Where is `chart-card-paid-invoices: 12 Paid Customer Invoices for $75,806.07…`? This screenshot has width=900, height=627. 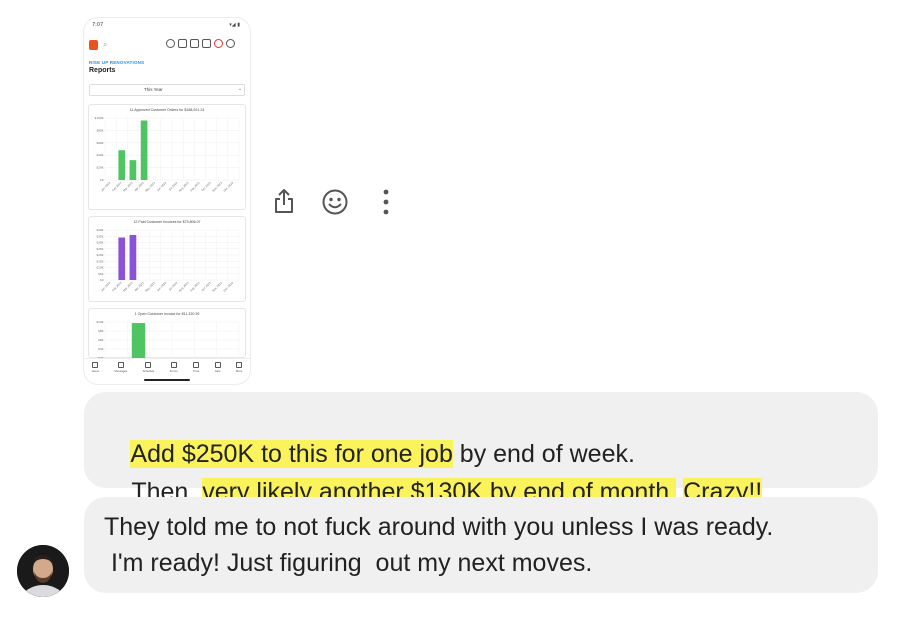 chart-card-paid-invoices: 12 Paid Customer Invoices for $75,806.07… is located at coordinates (167, 259).